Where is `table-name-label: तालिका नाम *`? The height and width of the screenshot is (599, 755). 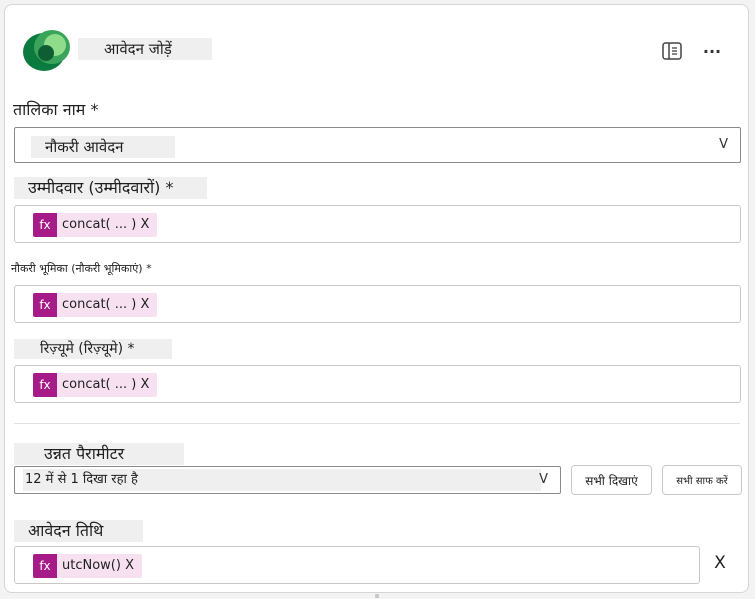
table-name-label: तालिका नाम * is located at coordinates (56, 109).